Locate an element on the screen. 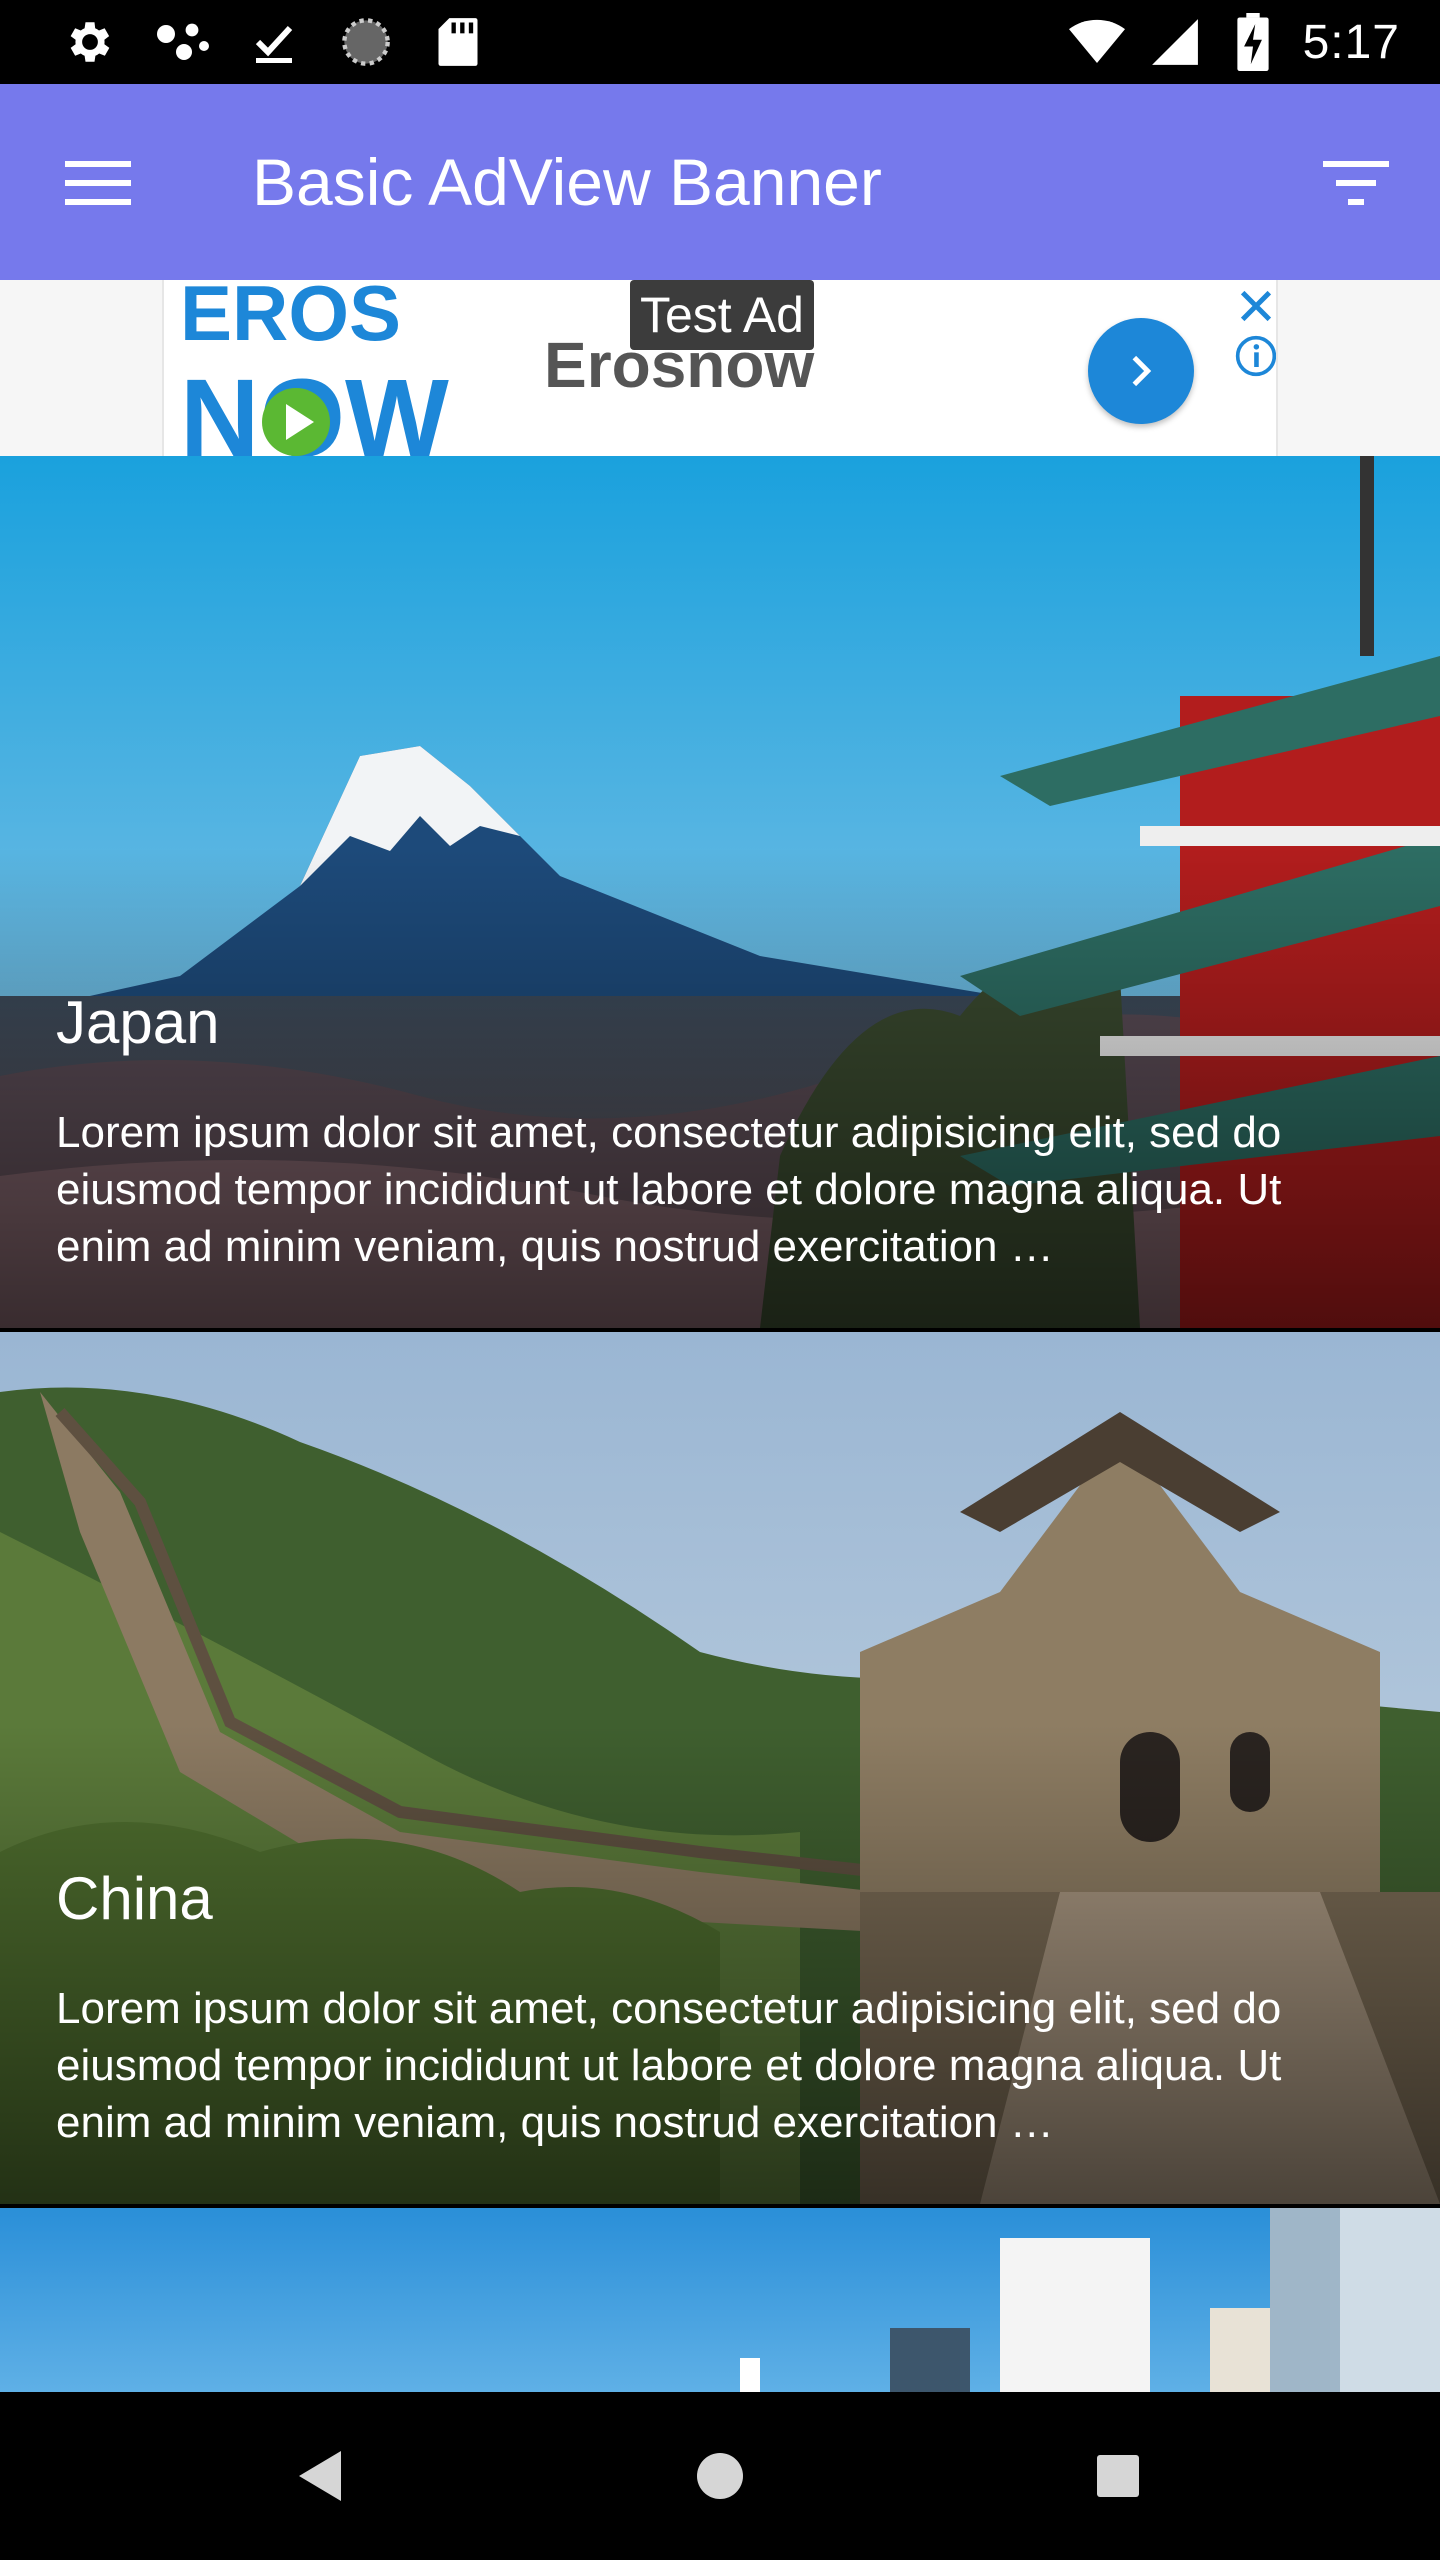  clock: 5:17 is located at coordinates (1351, 42).